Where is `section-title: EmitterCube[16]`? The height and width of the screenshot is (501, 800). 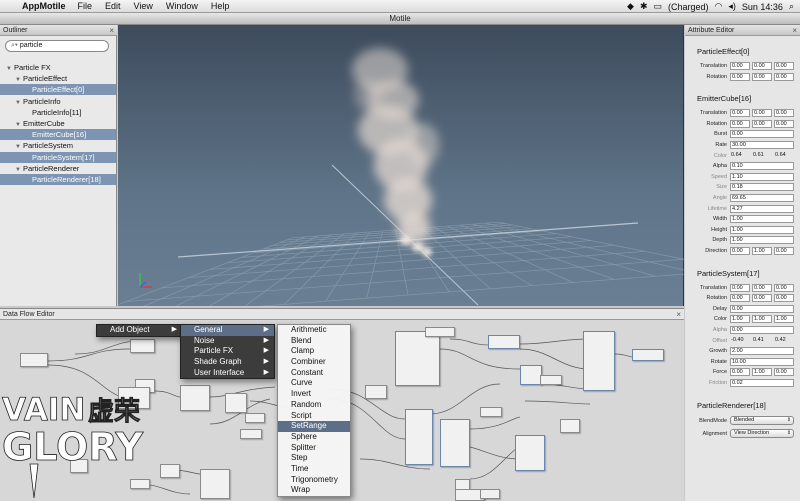 section-title: EmitterCube[16] is located at coordinates (724, 98).